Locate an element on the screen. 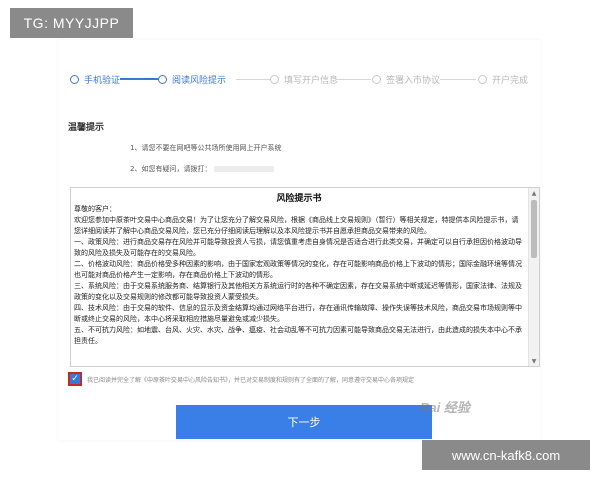  redacted-phone is located at coordinates (244, 169).